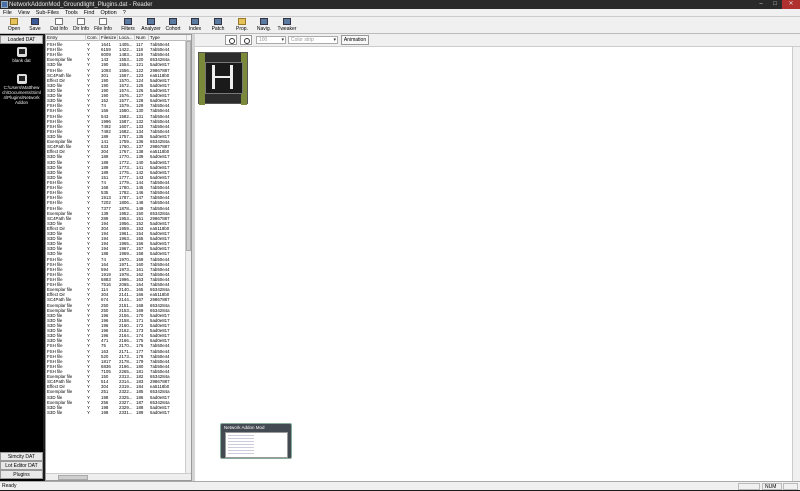 The height and width of the screenshot is (491, 800). What do you see at coordinates (118, 476) in the screenshot?
I see `list-horizontal-scrollbar` at bounding box center [118, 476].